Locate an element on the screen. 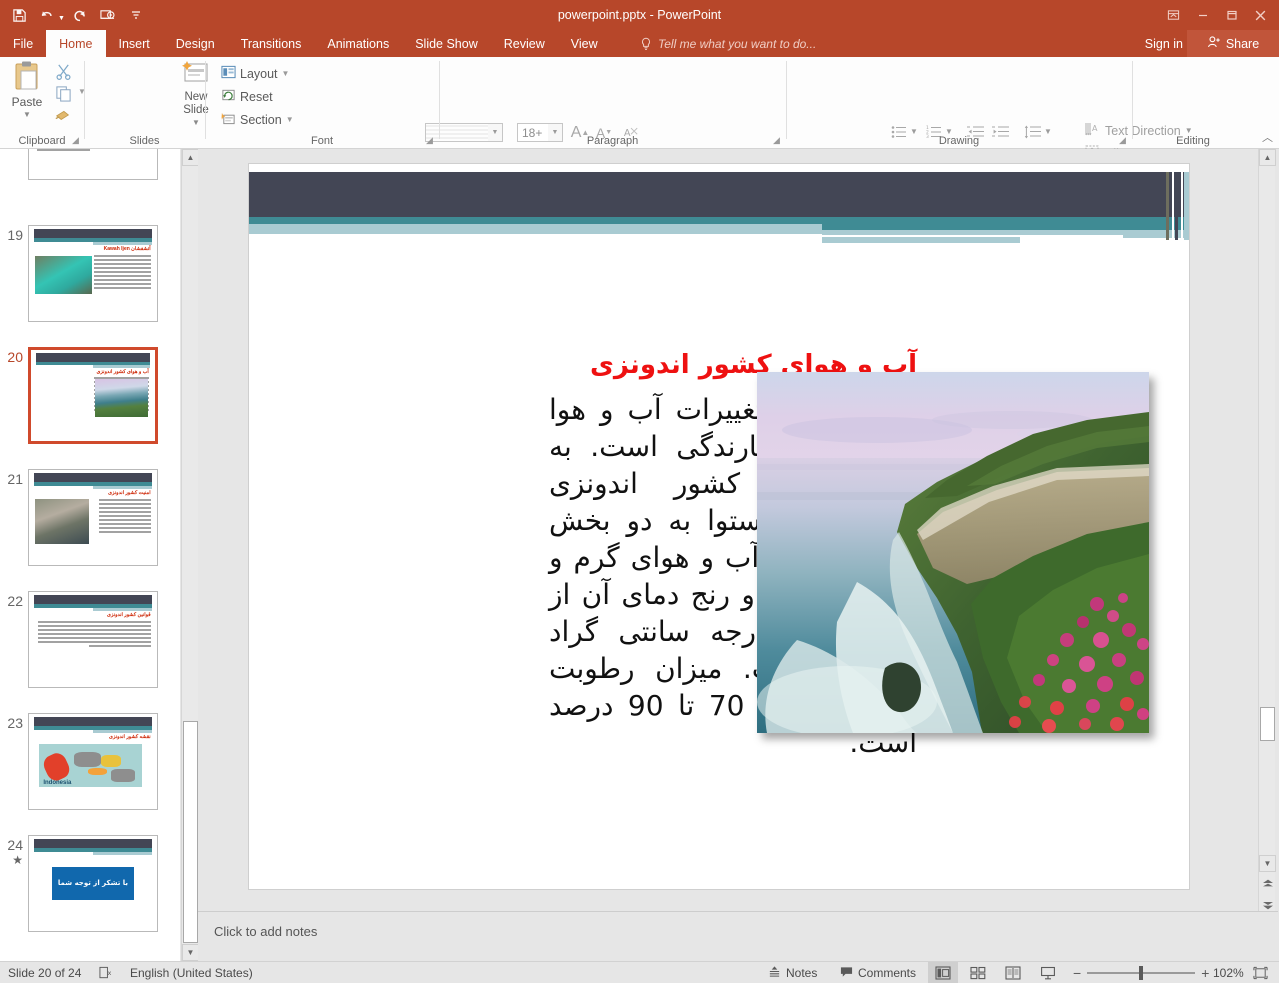 Image resolution: width=1279 pixels, height=983 pixels. thumbnail-item is located at coordinates (90, 164).